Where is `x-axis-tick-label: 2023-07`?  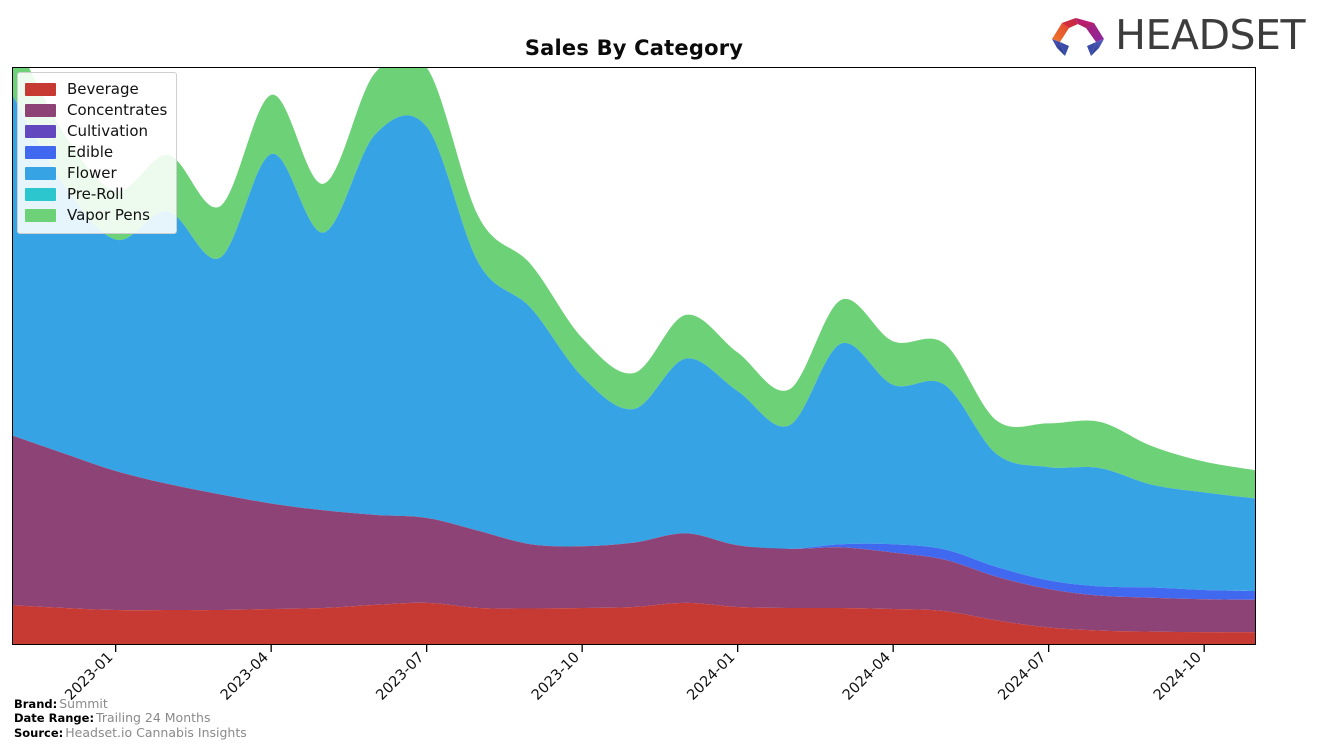 x-axis-tick-label: 2023-07 is located at coordinates (400, 677).